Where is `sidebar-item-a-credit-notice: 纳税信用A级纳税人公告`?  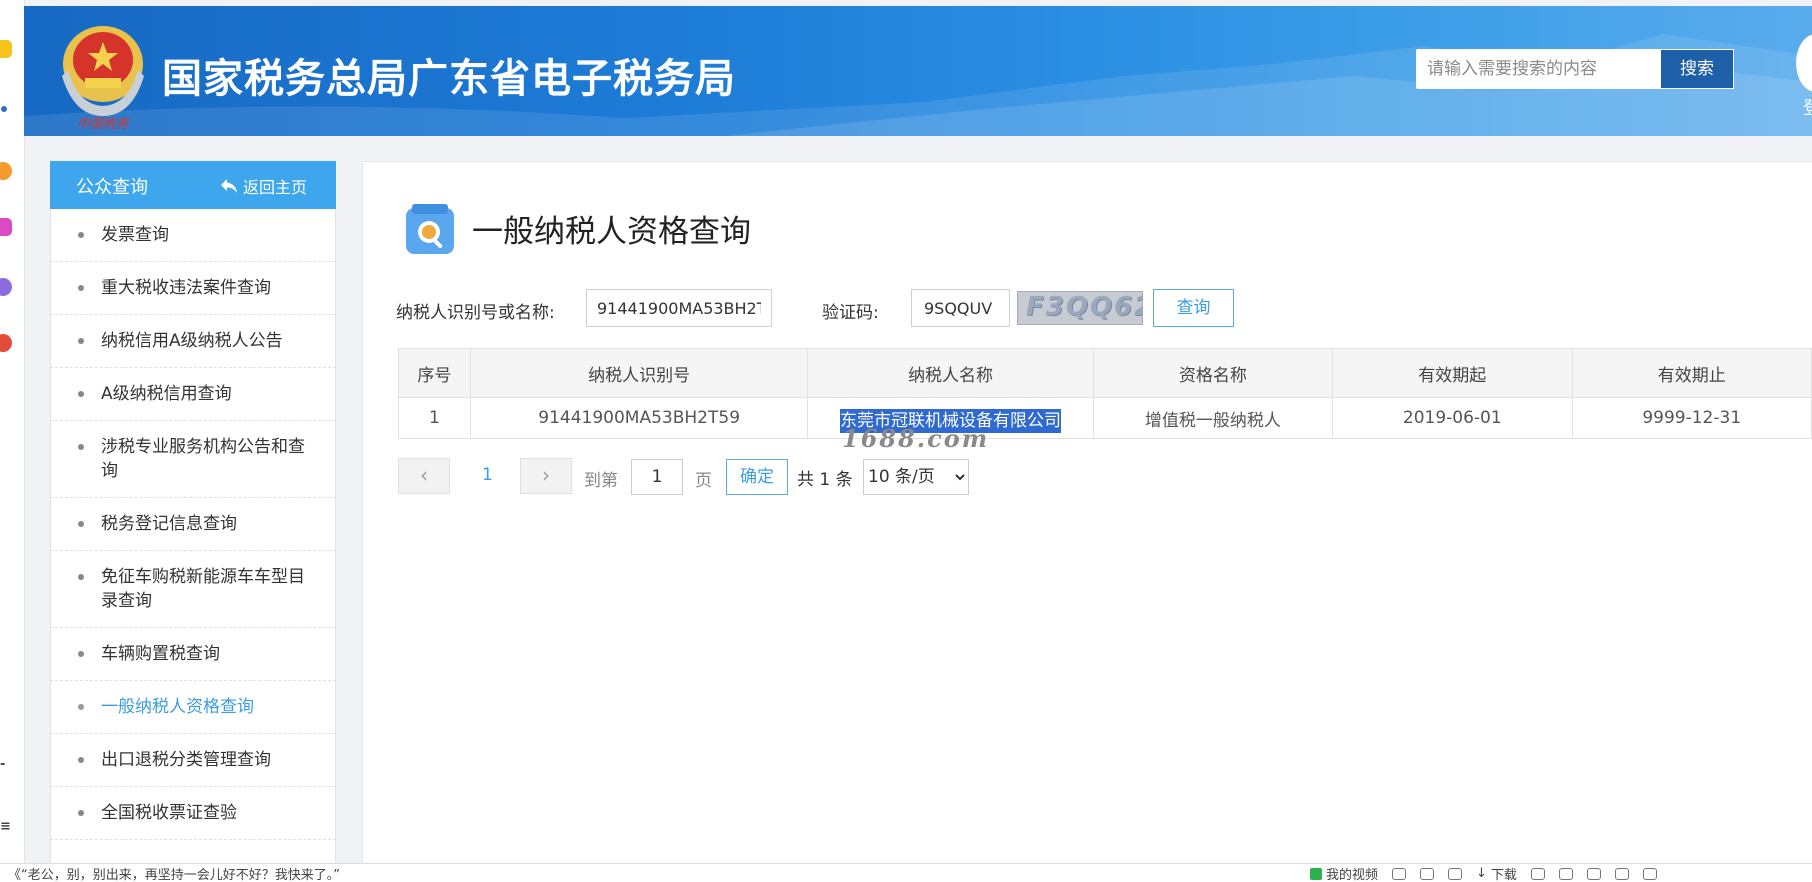
sidebar-item-a-credit-notice: 纳税信用A级纳税人公告 is located at coordinates (193, 341).